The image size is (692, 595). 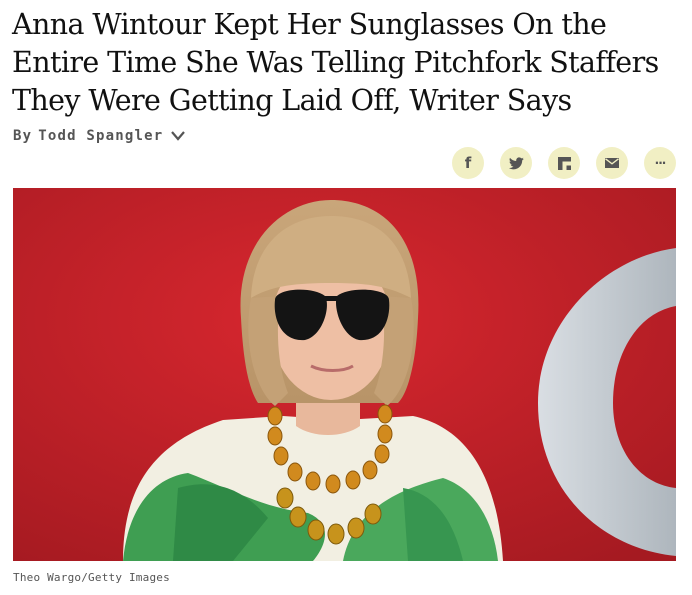 I want to click on email-icon, so click(x=612, y=163).